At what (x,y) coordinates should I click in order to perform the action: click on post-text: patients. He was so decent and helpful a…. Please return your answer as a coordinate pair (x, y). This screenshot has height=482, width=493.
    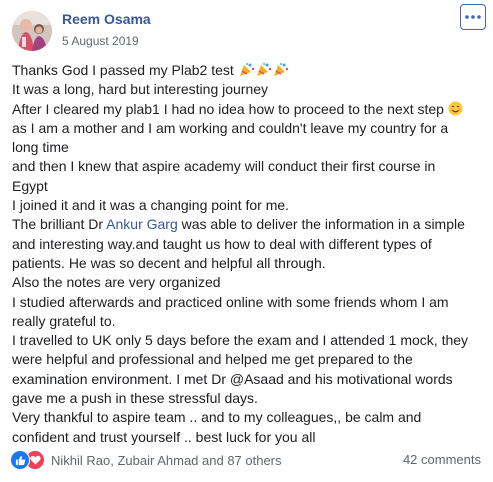
    Looking at the image, I should click on (169, 262).